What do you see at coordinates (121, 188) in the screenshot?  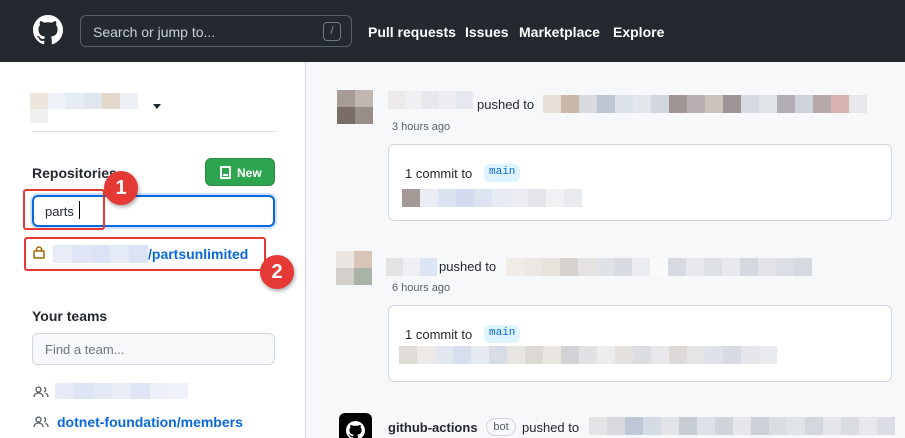 I see `annotation-badge-1: 1` at bounding box center [121, 188].